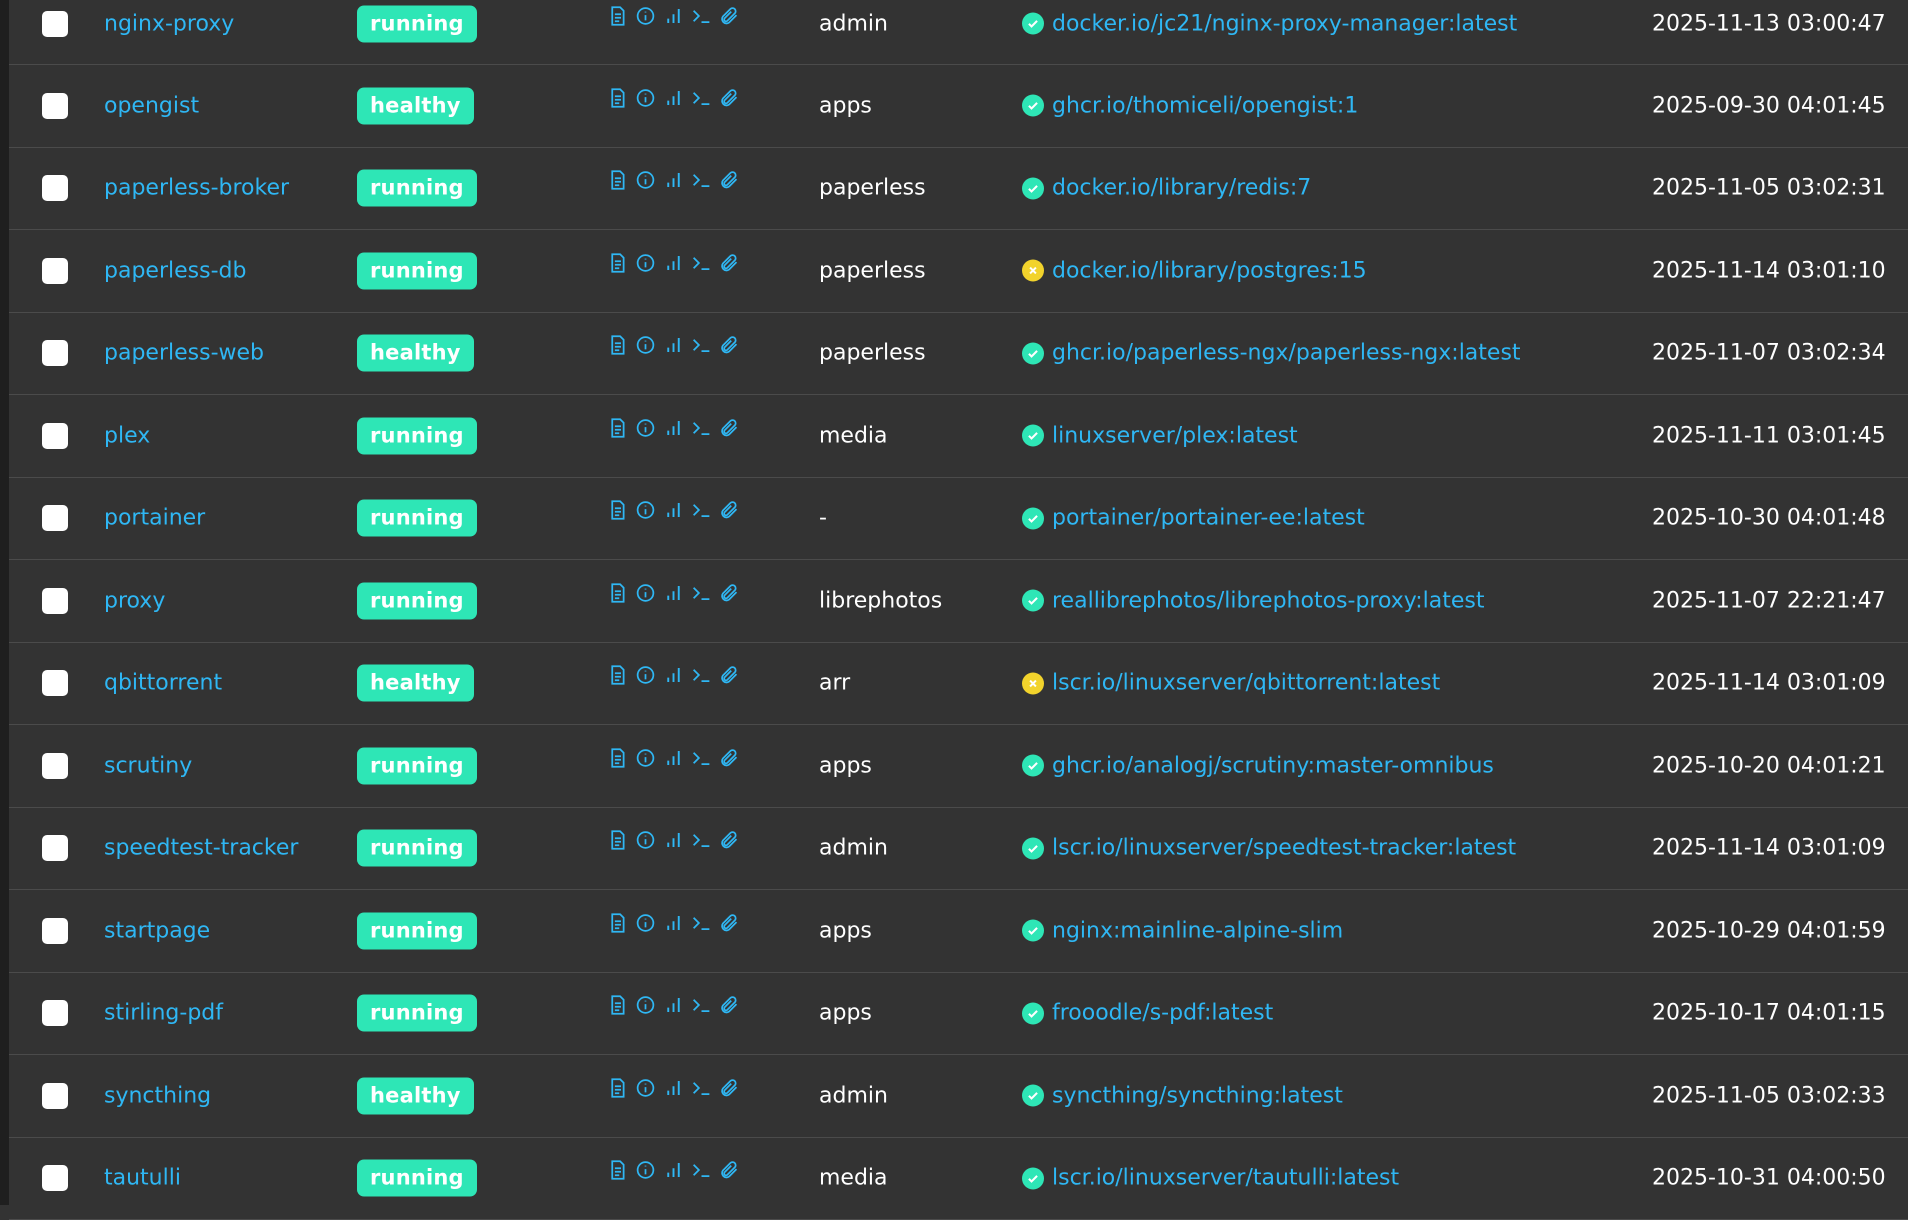 This screenshot has height=1220, width=1908. What do you see at coordinates (175, 270) in the screenshot?
I see `container-name-link: paperless-db` at bounding box center [175, 270].